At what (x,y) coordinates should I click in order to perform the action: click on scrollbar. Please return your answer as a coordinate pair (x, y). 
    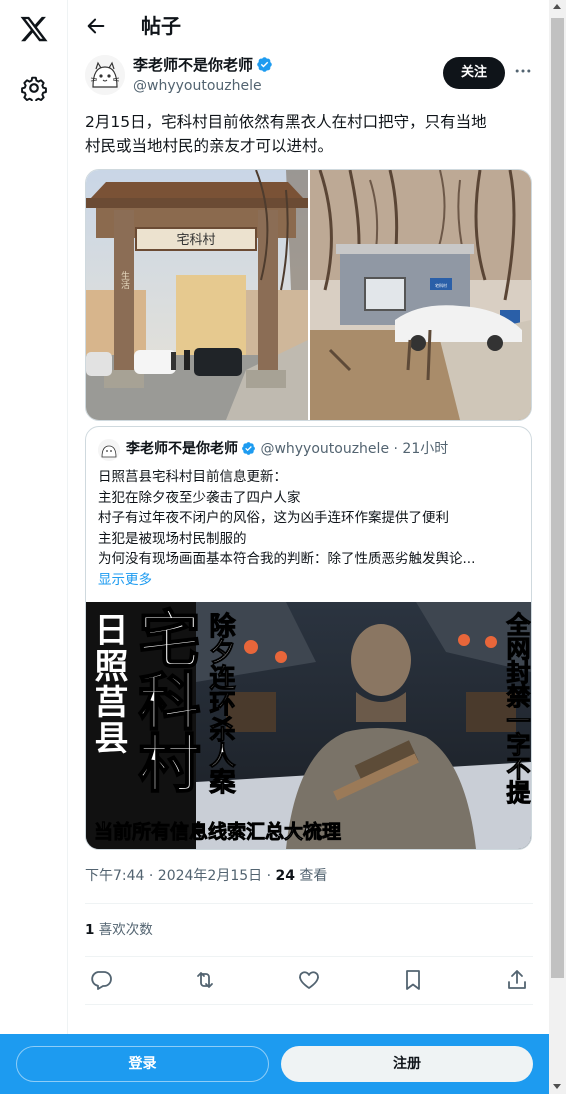
    Looking at the image, I should click on (557, 547).